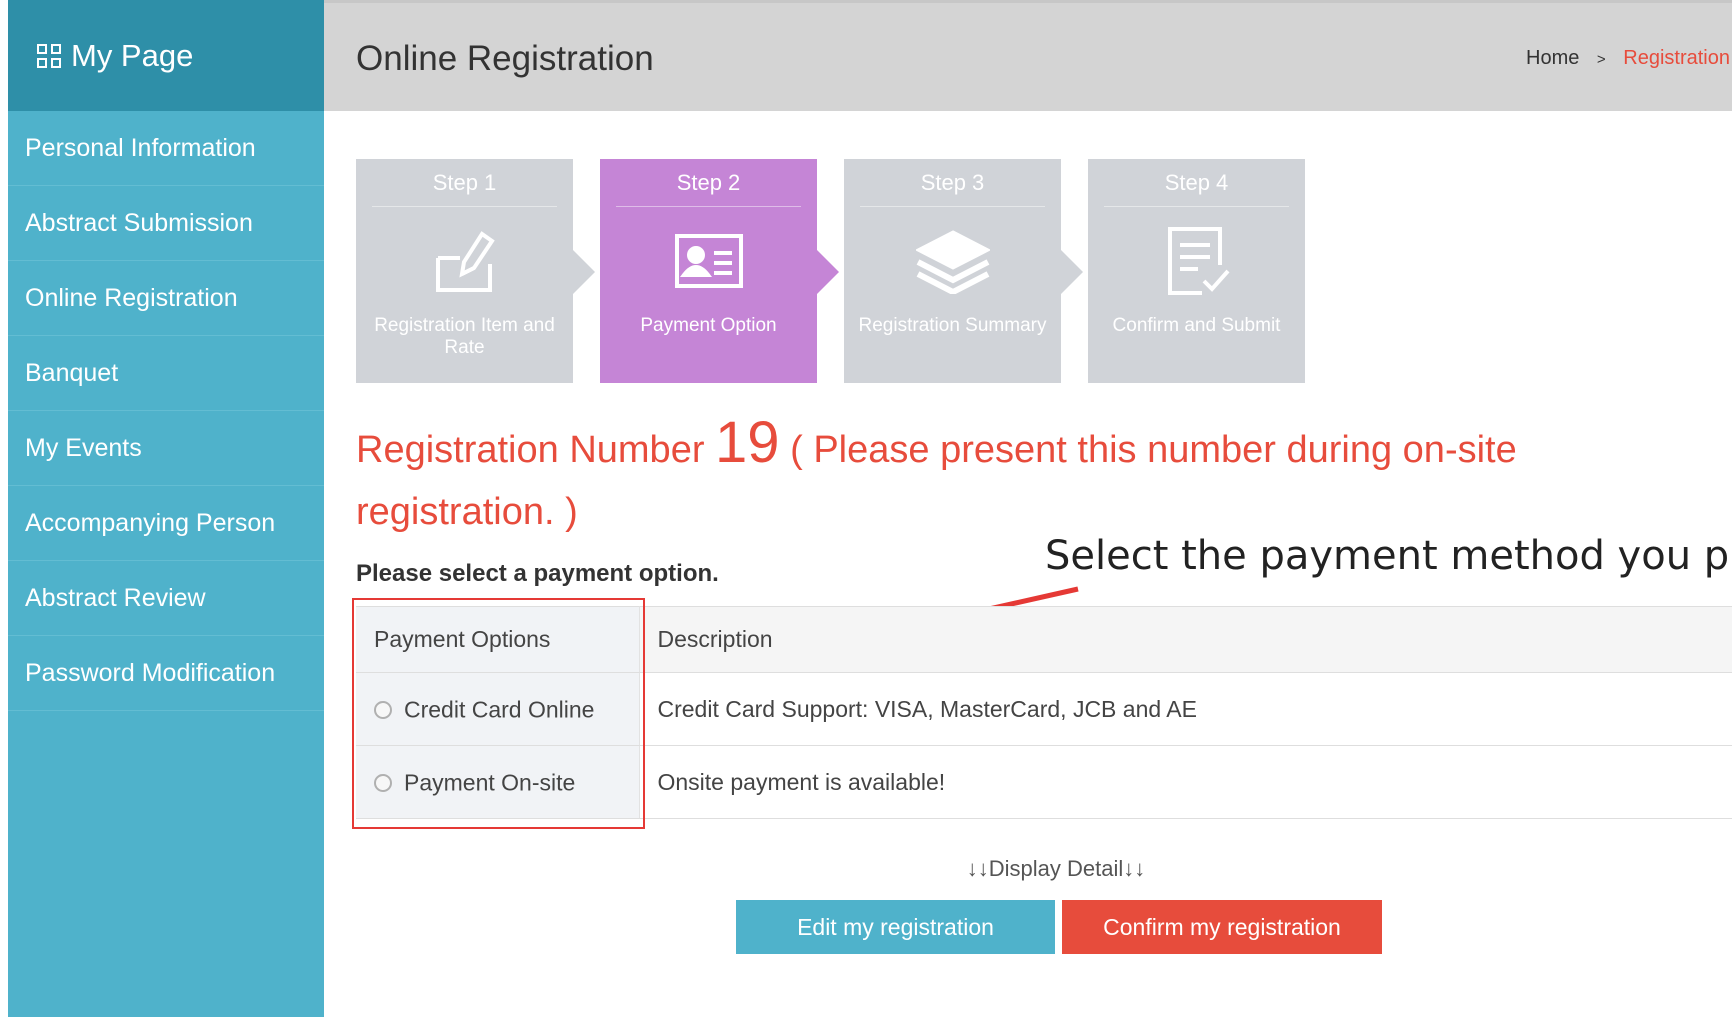 Image resolution: width=1732 pixels, height=1017 pixels. Describe the element at coordinates (166, 673) in the screenshot. I see `sidebar-item-password-modification: Password Modification` at that location.